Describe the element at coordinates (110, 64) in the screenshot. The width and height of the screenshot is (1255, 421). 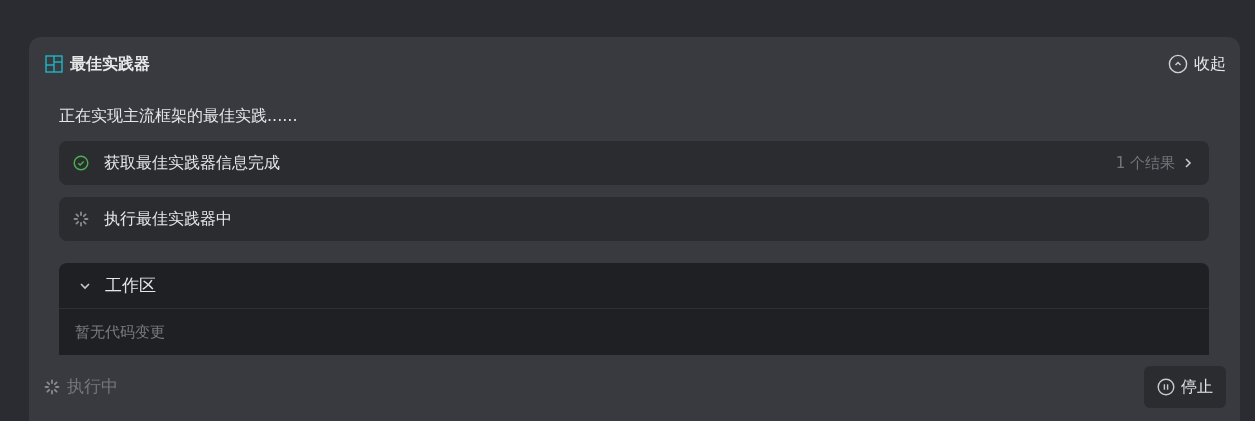
I see `panel-title: 最佳实践器` at that location.